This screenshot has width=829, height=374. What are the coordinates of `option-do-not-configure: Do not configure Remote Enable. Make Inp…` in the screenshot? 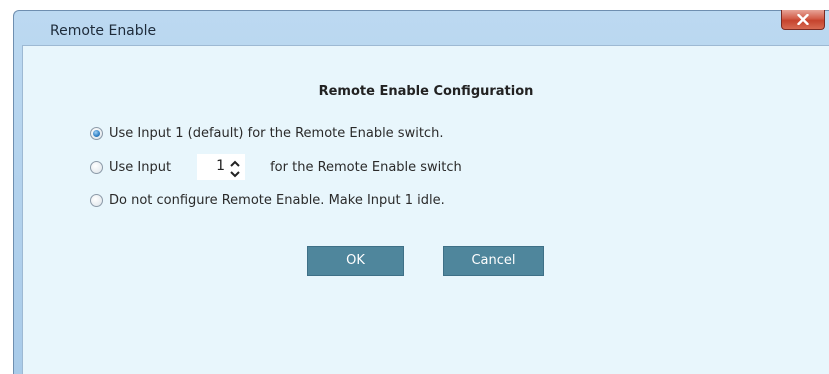 It's located at (267, 200).